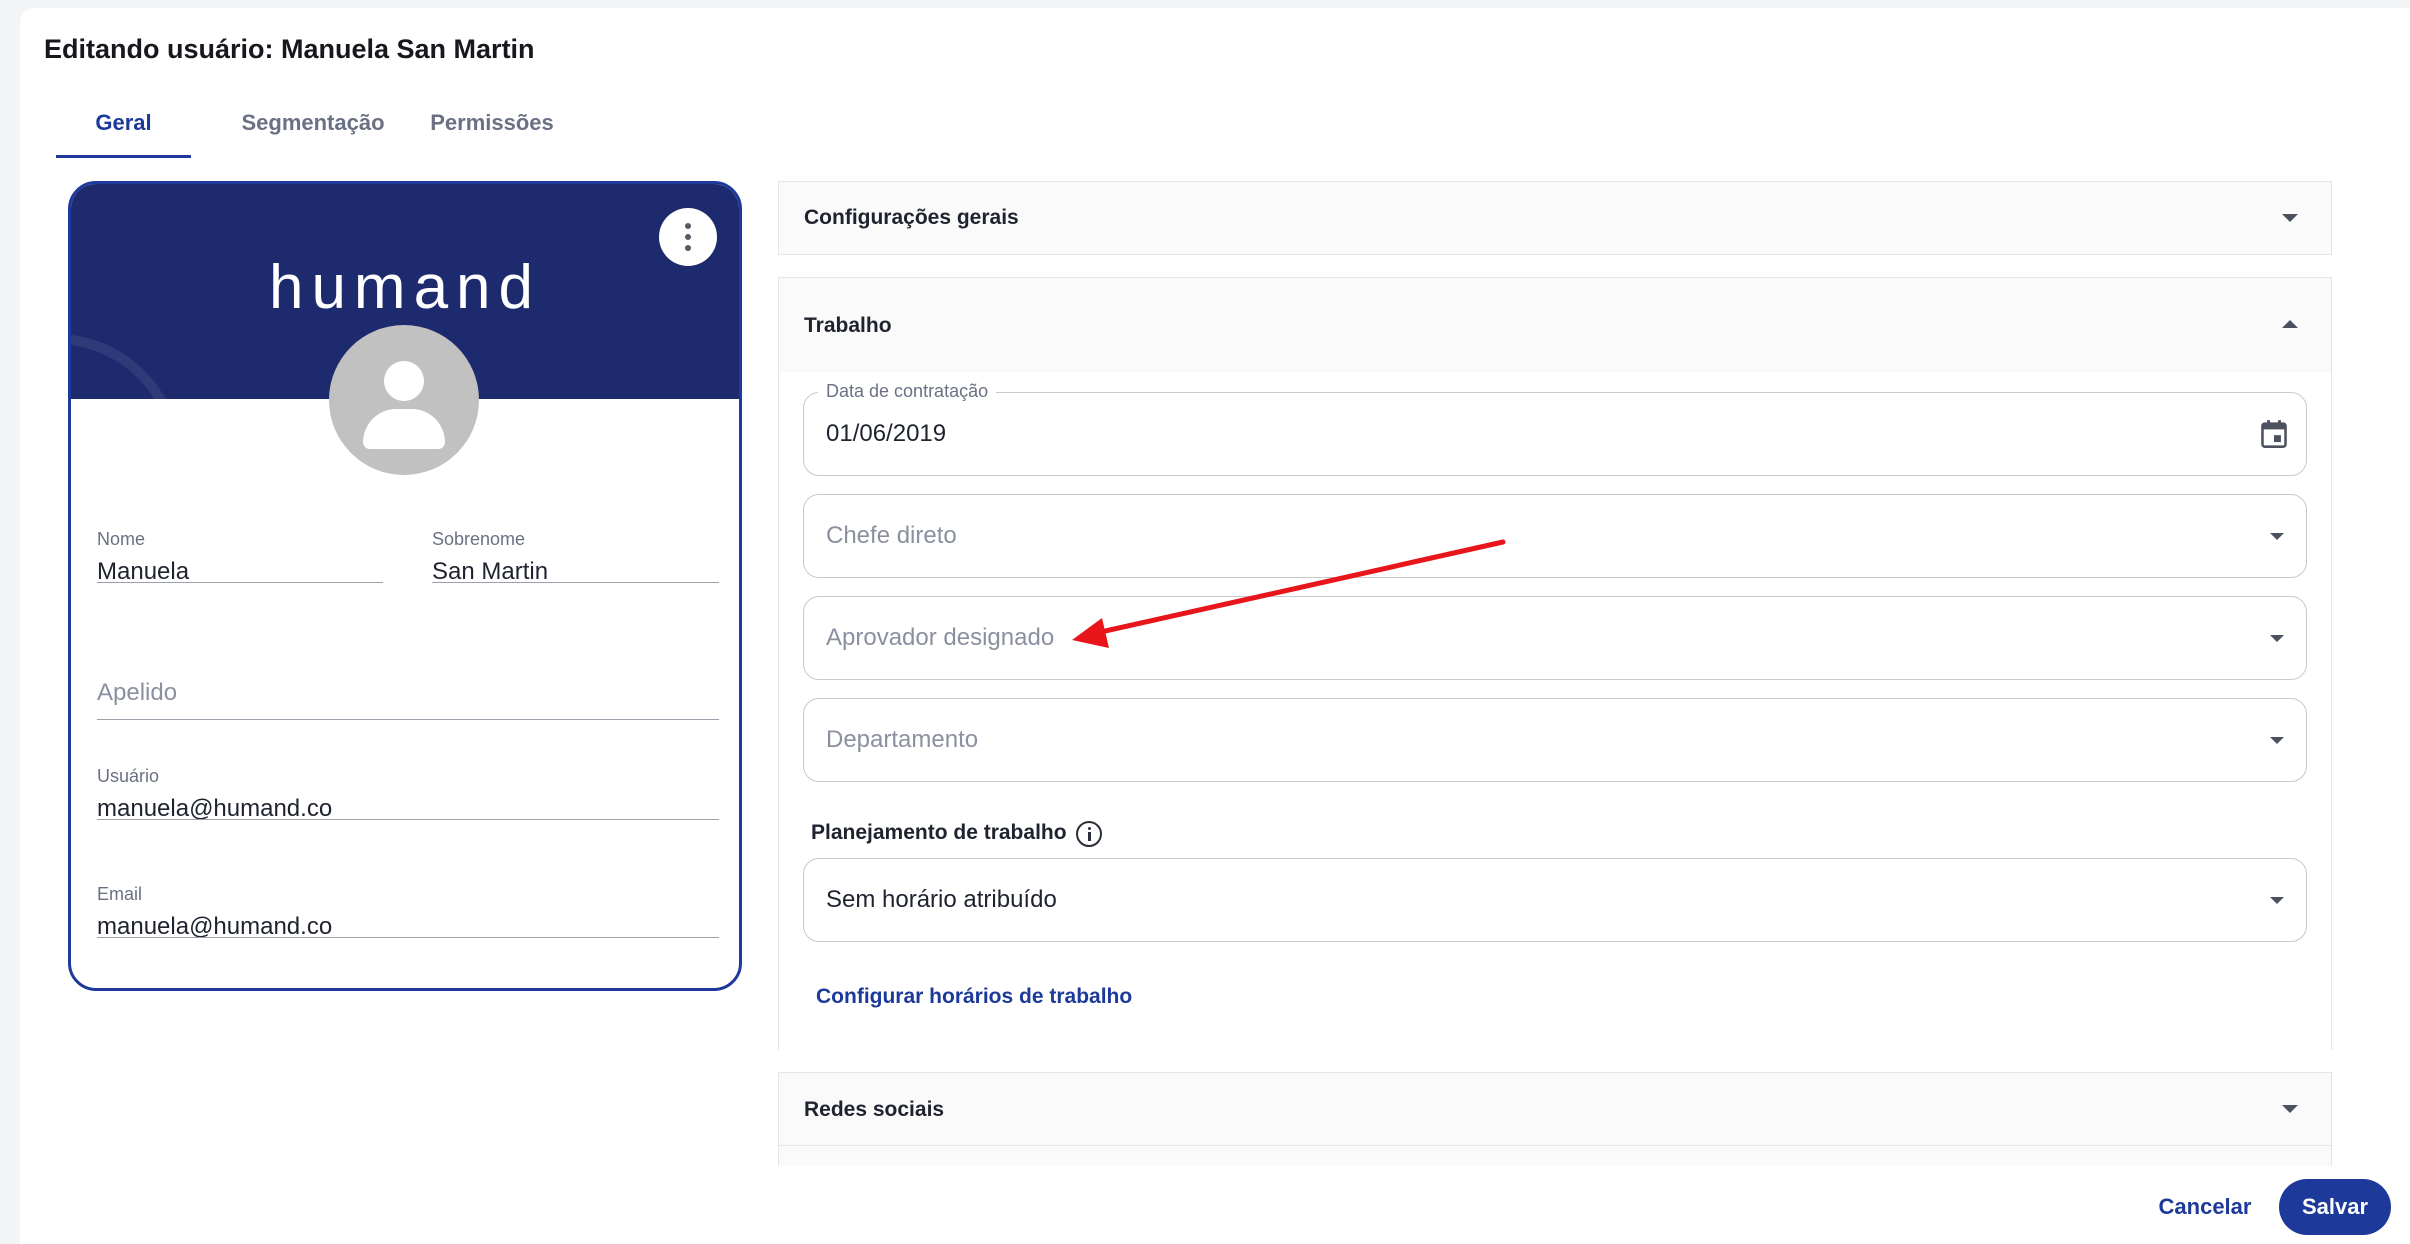 The height and width of the screenshot is (1244, 2410). Describe the element at coordinates (1555, 536) in the screenshot. I see `chefe-direto-select: Chefe direto` at that location.